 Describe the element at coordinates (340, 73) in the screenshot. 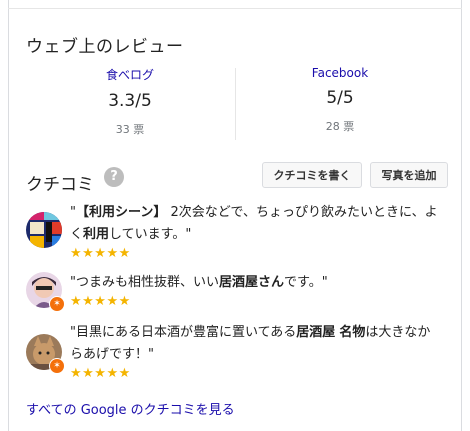

I see `source-name-link: Facebook` at that location.